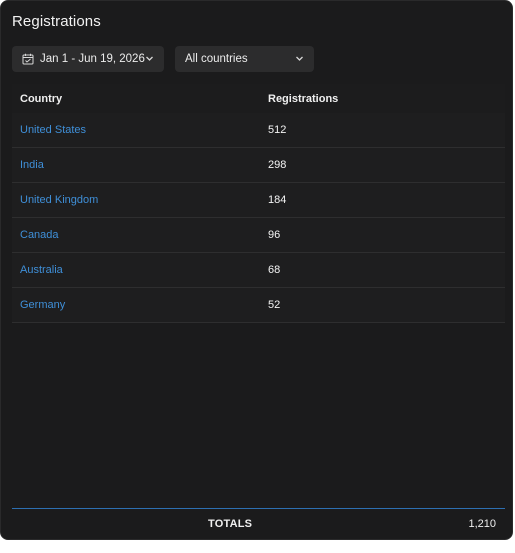 The height and width of the screenshot is (553, 515). I want to click on table-row: United Kingdom 184, so click(258, 200).